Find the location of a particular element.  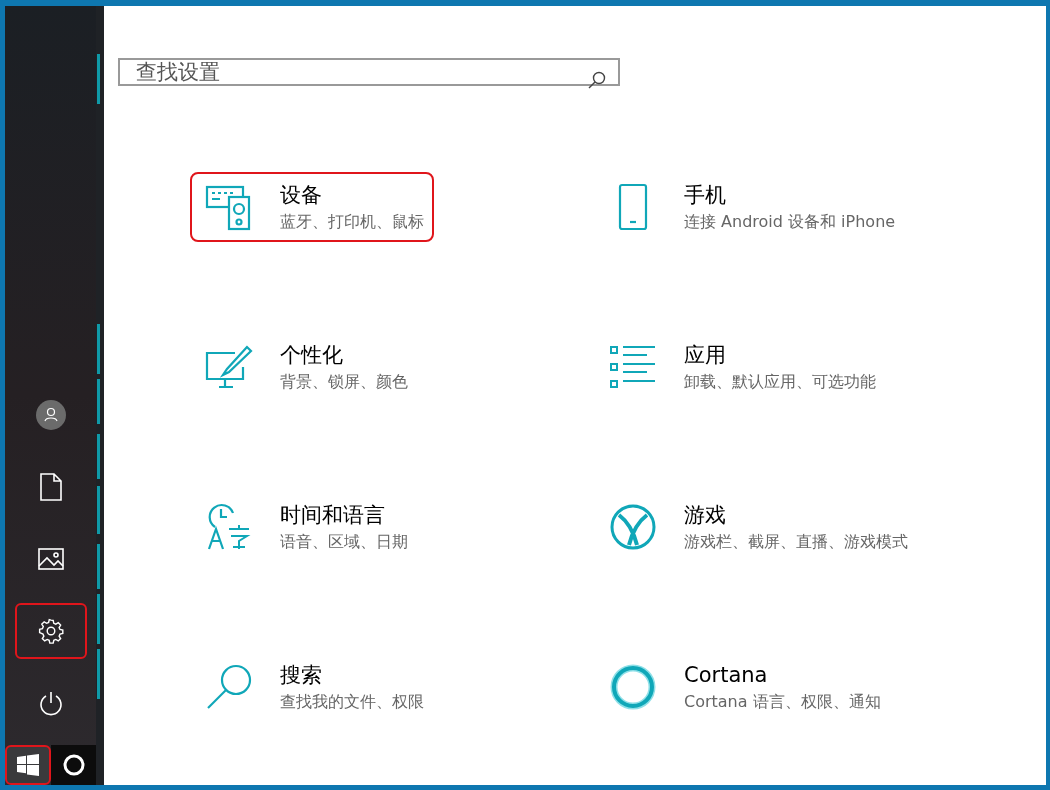

category-title: 搜索 is located at coordinates (301, 675).